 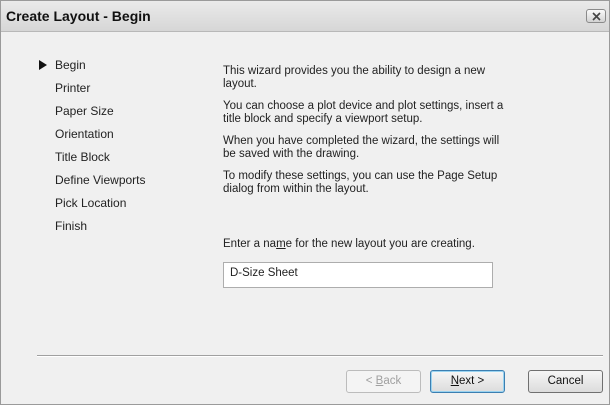 What do you see at coordinates (91, 203) in the screenshot?
I see `step-label: Pick Location` at bounding box center [91, 203].